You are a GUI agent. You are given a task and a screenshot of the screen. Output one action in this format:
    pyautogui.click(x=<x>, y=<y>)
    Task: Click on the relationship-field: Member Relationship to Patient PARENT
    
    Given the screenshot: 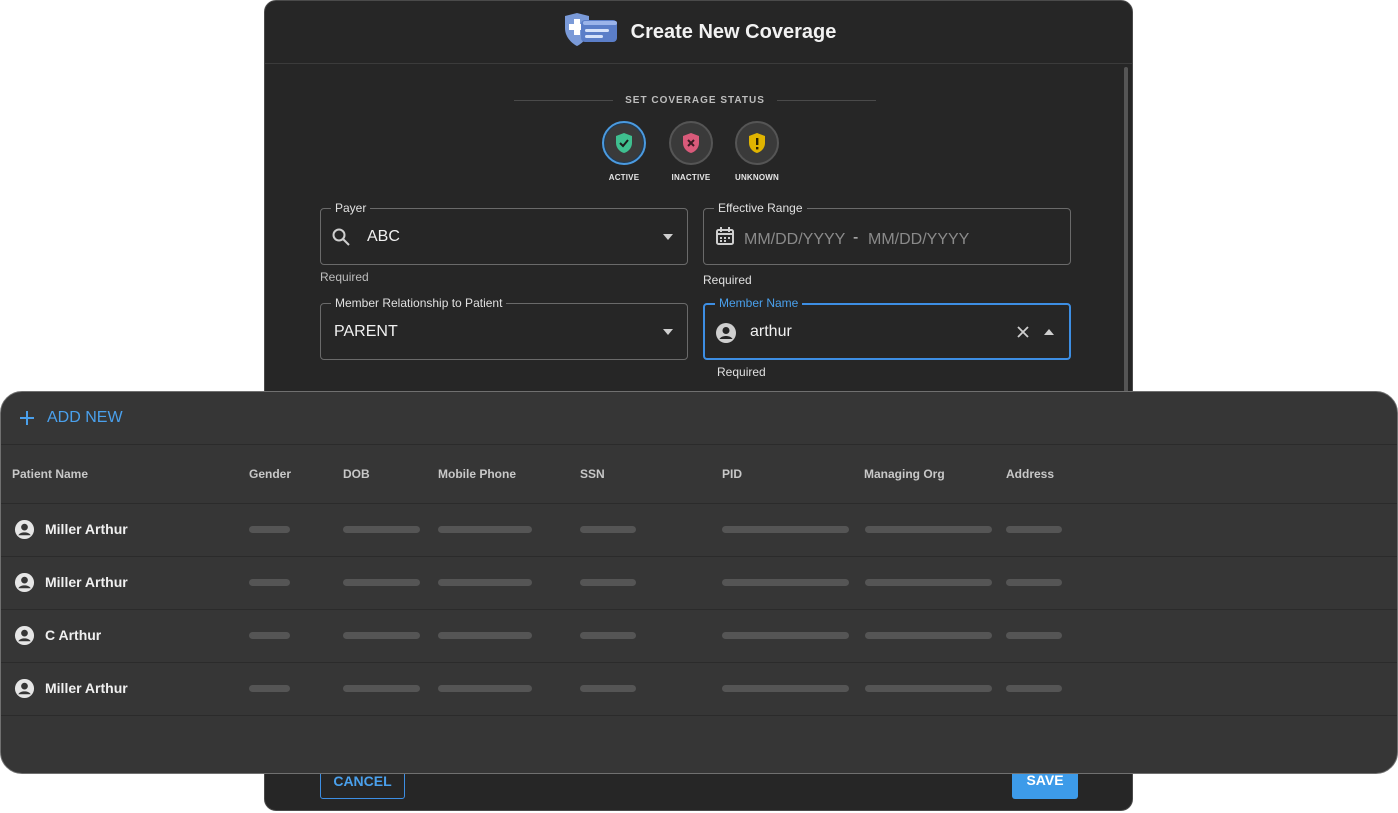 What is the action you would take?
    pyautogui.click(x=504, y=328)
    